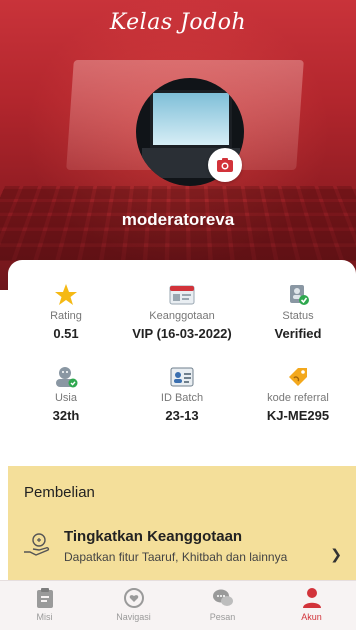 The height and width of the screenshot is (630, 356). What do you see at coordinates (182, 377) in the screenshot?
I see `id-card-icon` at bounding box center [182, 377].